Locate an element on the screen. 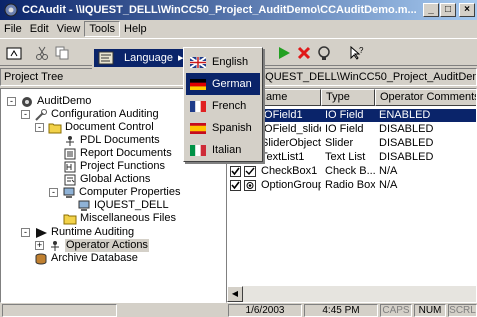 The width and height of the screenshot is (477, 317). folder-open-icon is located at coordinates (55, 128).